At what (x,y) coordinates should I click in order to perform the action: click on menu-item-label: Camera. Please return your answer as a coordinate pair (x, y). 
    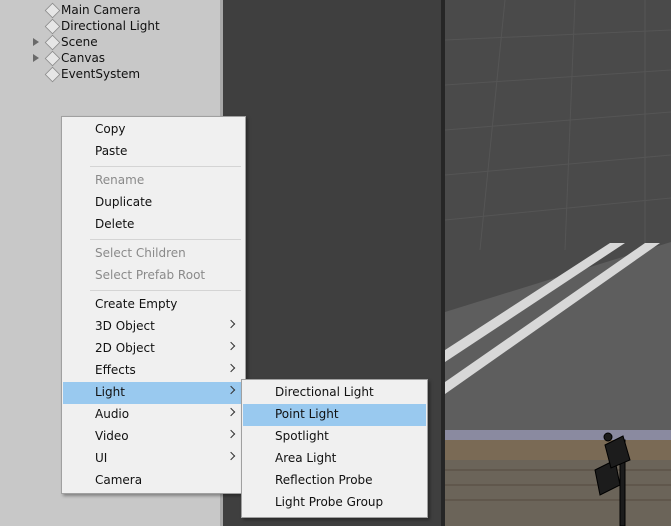
    Looking at the image, I should click on (119, 480).